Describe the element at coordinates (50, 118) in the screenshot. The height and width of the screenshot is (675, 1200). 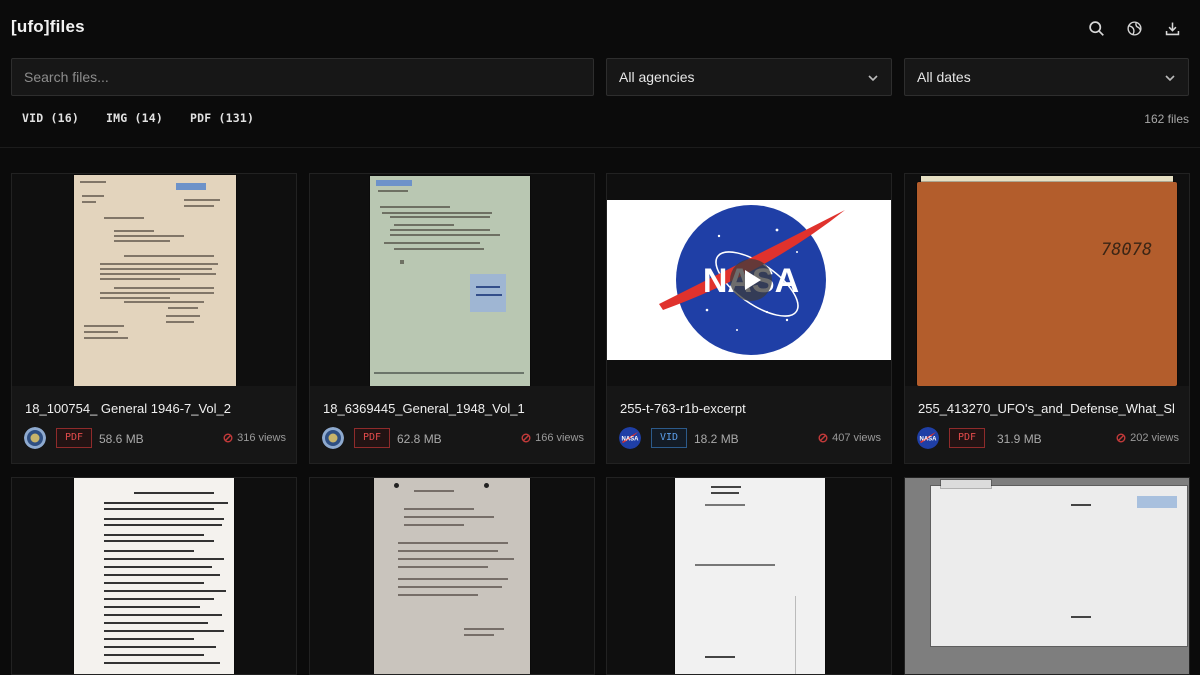
I see `chip-vid: VID (16)` at that location.